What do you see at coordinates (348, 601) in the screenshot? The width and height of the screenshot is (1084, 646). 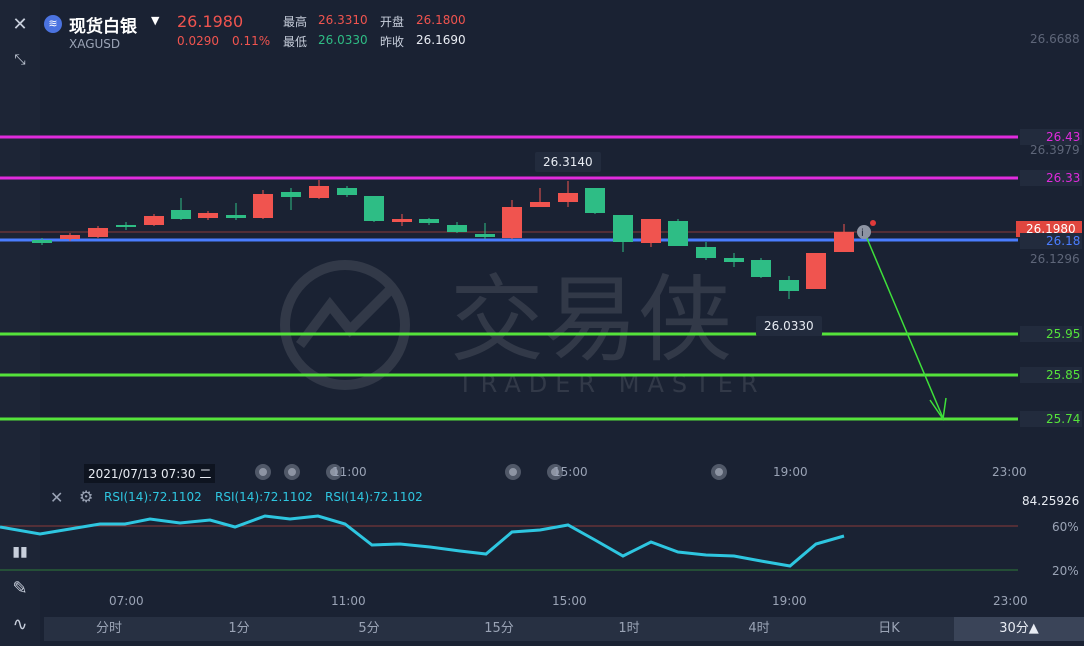 I see `bottom-time-1100: 11:00` at bounding box center [348, 601].